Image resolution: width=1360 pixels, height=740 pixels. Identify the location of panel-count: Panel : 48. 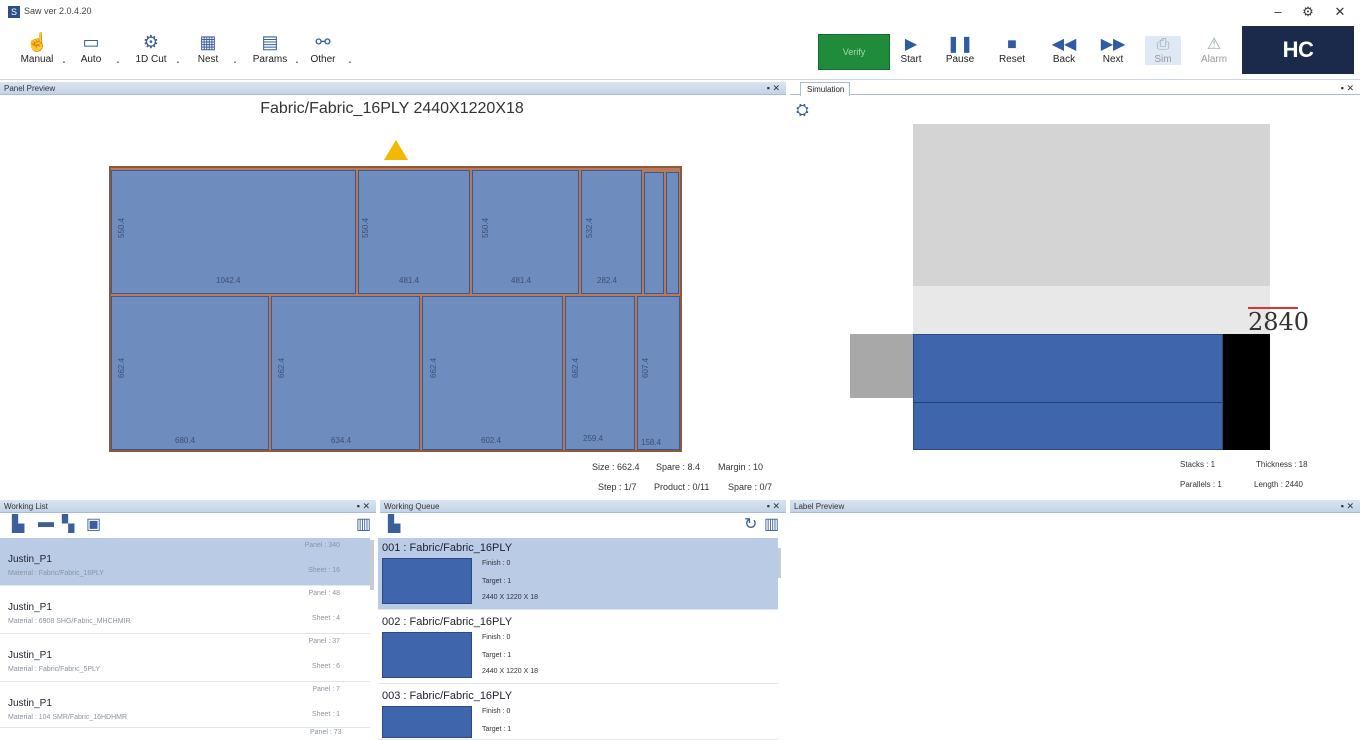
(324, 593).